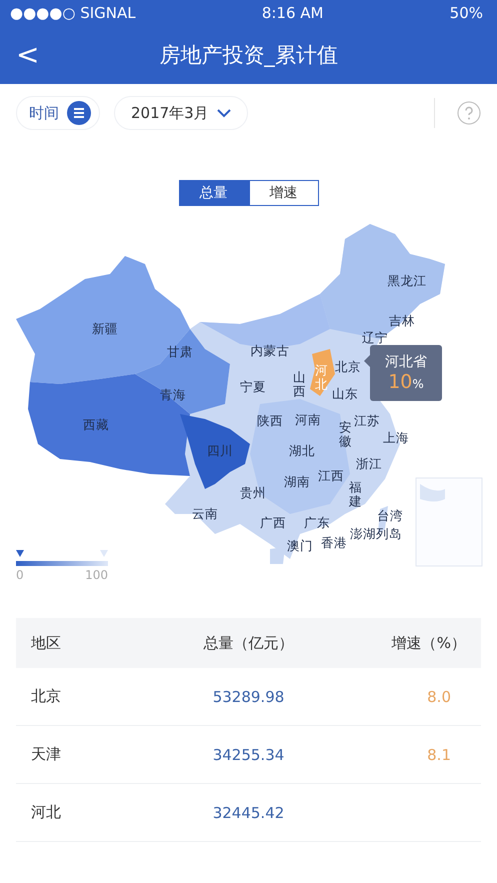 Image resolution: width=497 pixels, height=883 pixels. Describe the element at coordinates (205, 514) in the screenshot. I see `province-label: 云南` at that location.